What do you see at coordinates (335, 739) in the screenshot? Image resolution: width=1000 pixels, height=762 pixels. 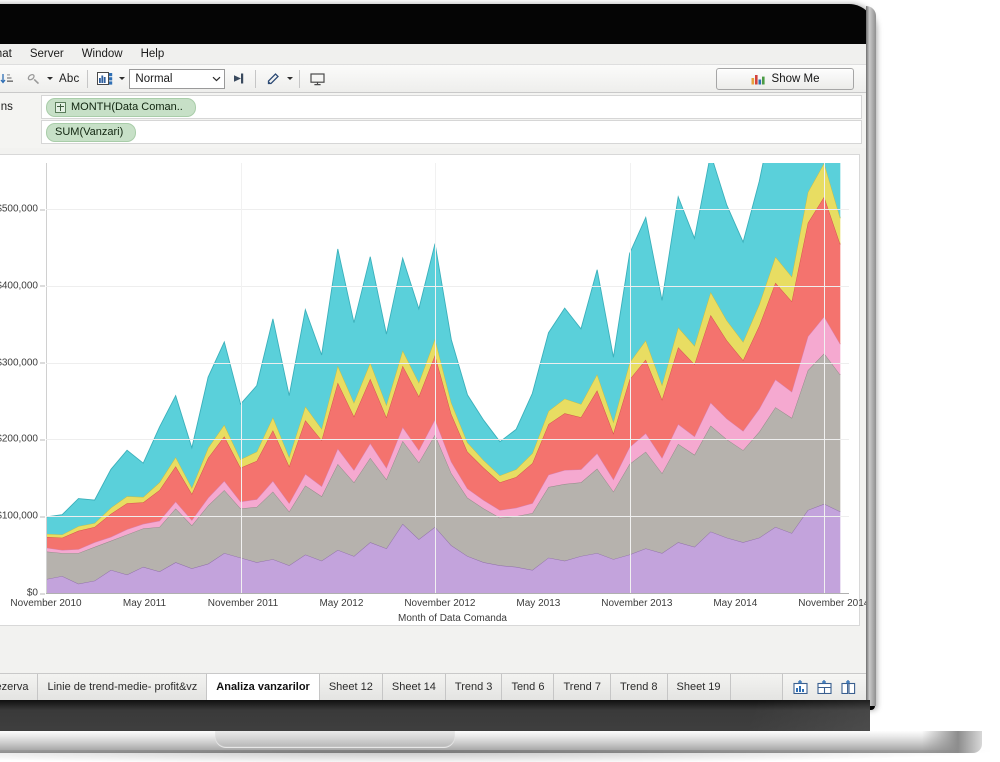 I see `laptop-hinge-notch` at bounding box center [335, 739].